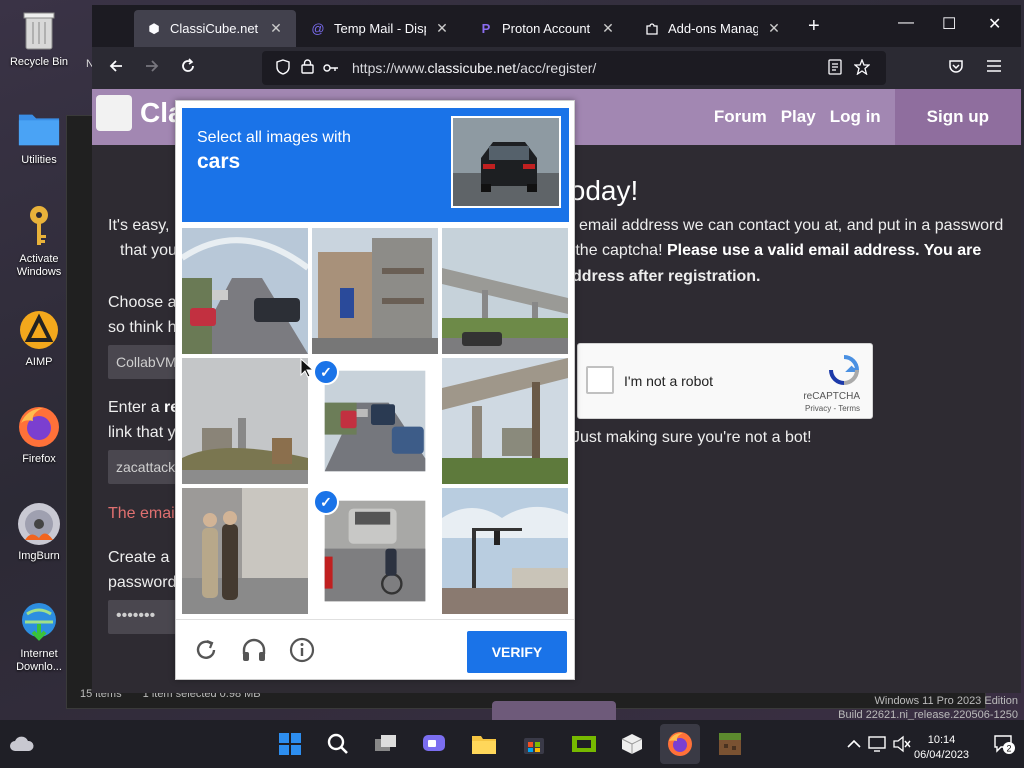 The image size is (1024, 768). Describe the element at coordinates (274, 137) in the screenshot. I see `challenge-instruction: Select all images with` at that location.